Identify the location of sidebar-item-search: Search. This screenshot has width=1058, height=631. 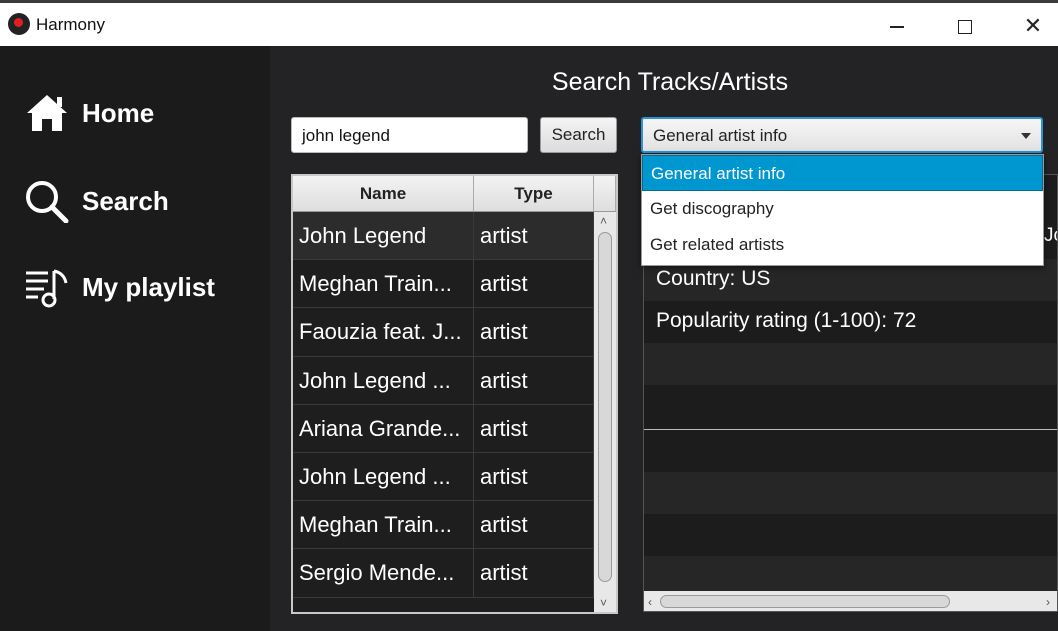
(96, 201).